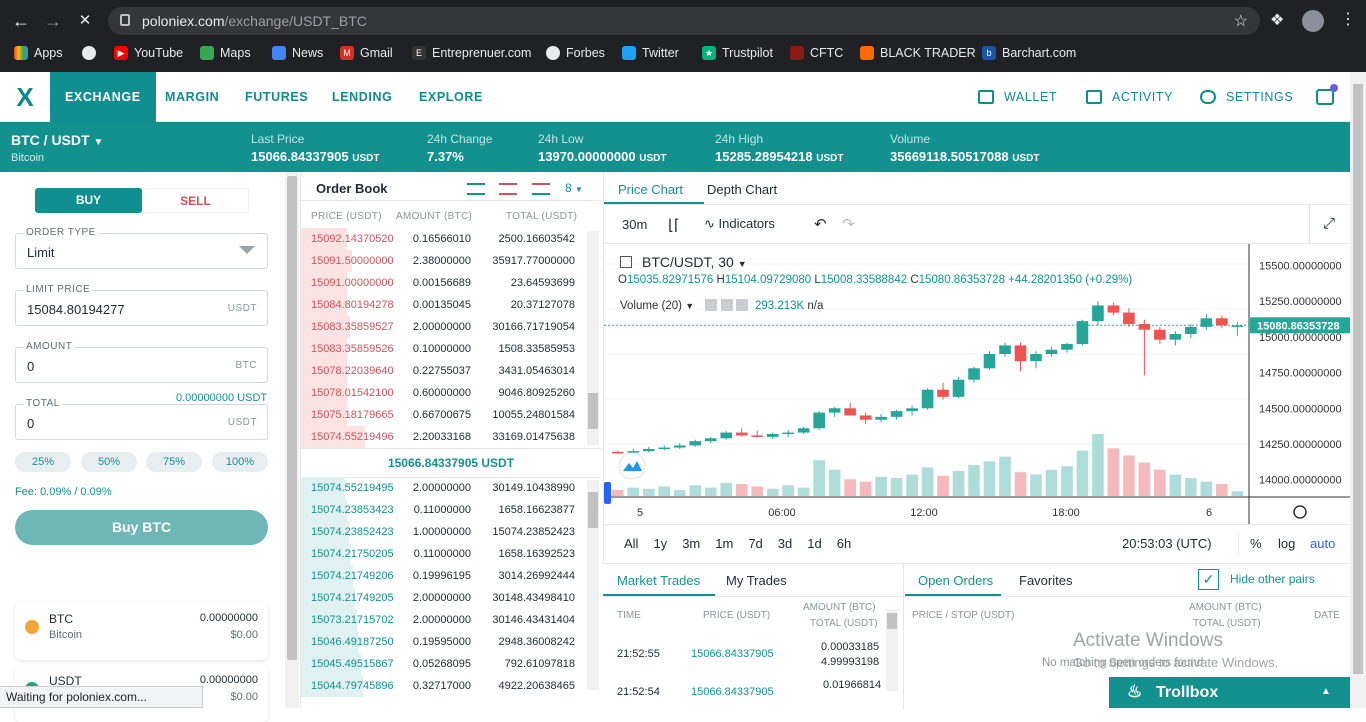  Describe the element at coordinates (1348, 19) in the screenshot. I see `browser-menu-icon: ⋮` at that location.